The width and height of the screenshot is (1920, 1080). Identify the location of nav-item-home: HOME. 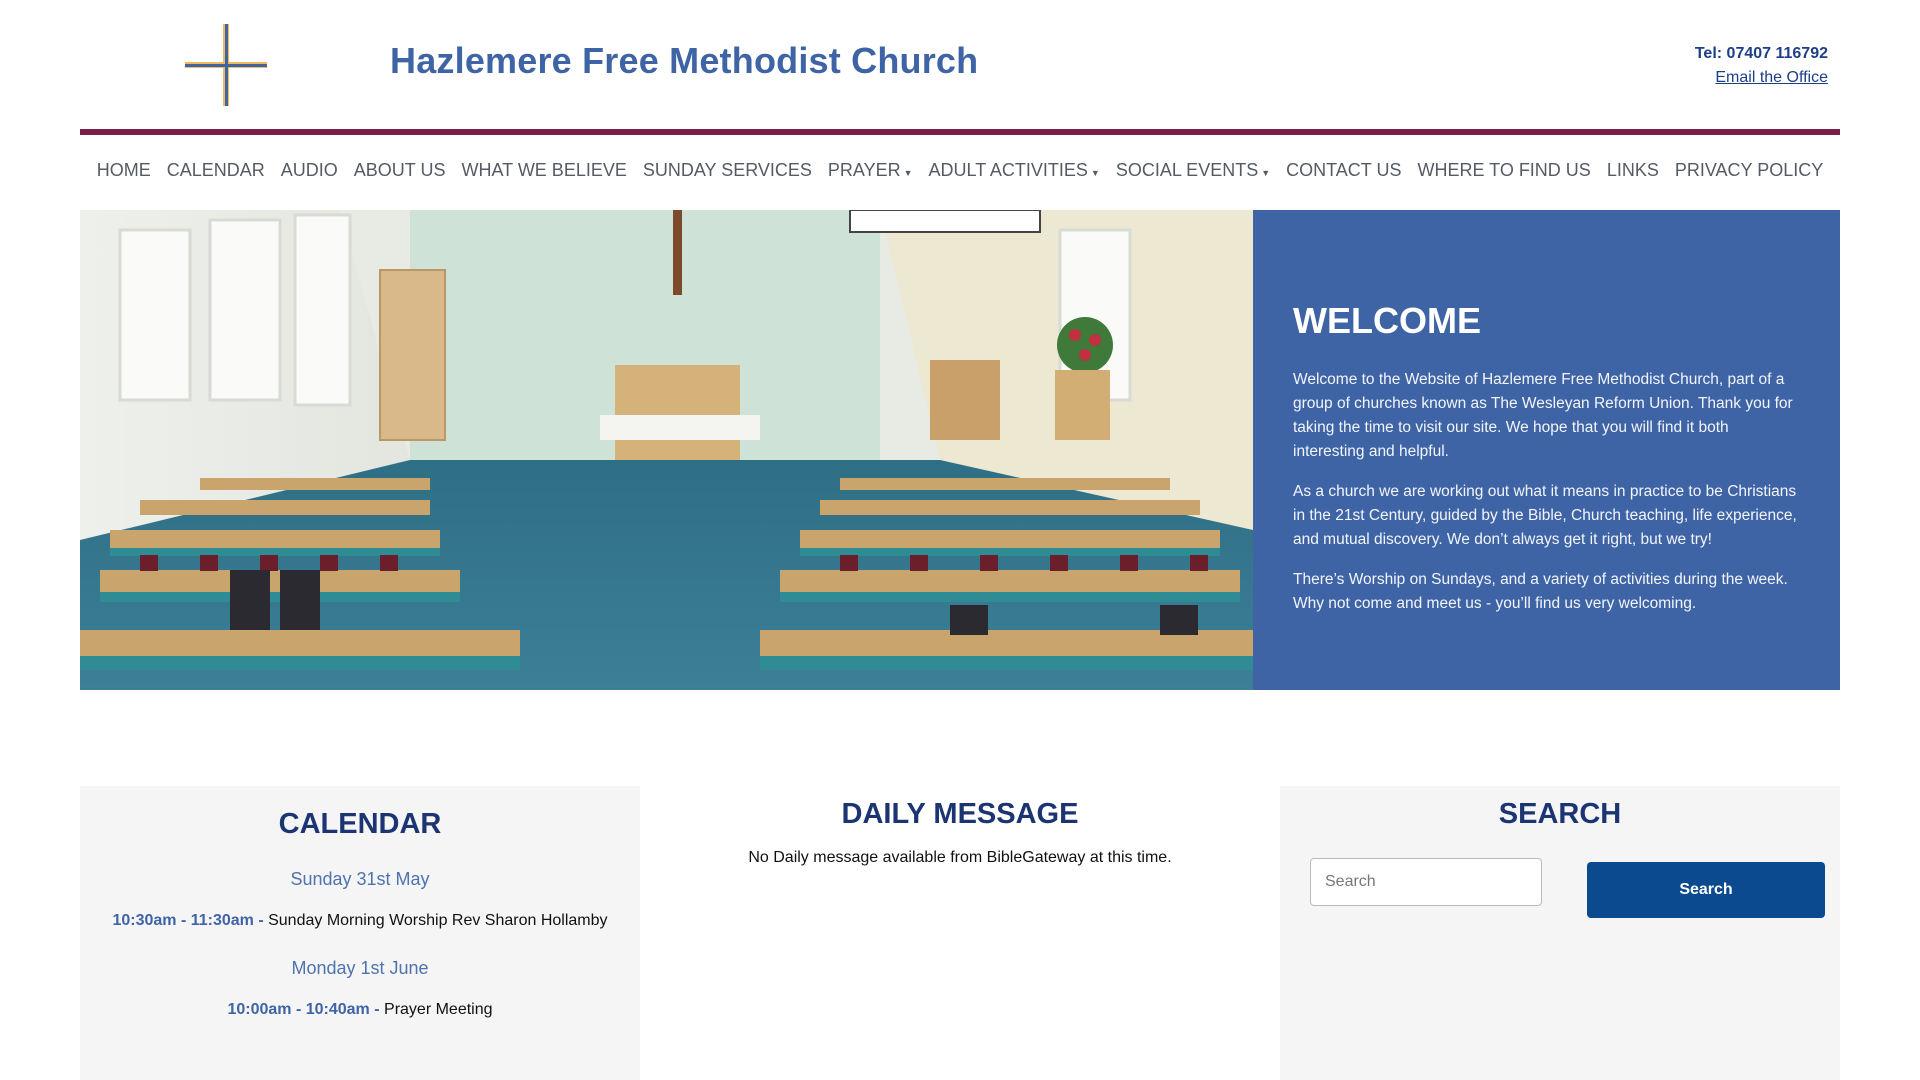
(124, 170).